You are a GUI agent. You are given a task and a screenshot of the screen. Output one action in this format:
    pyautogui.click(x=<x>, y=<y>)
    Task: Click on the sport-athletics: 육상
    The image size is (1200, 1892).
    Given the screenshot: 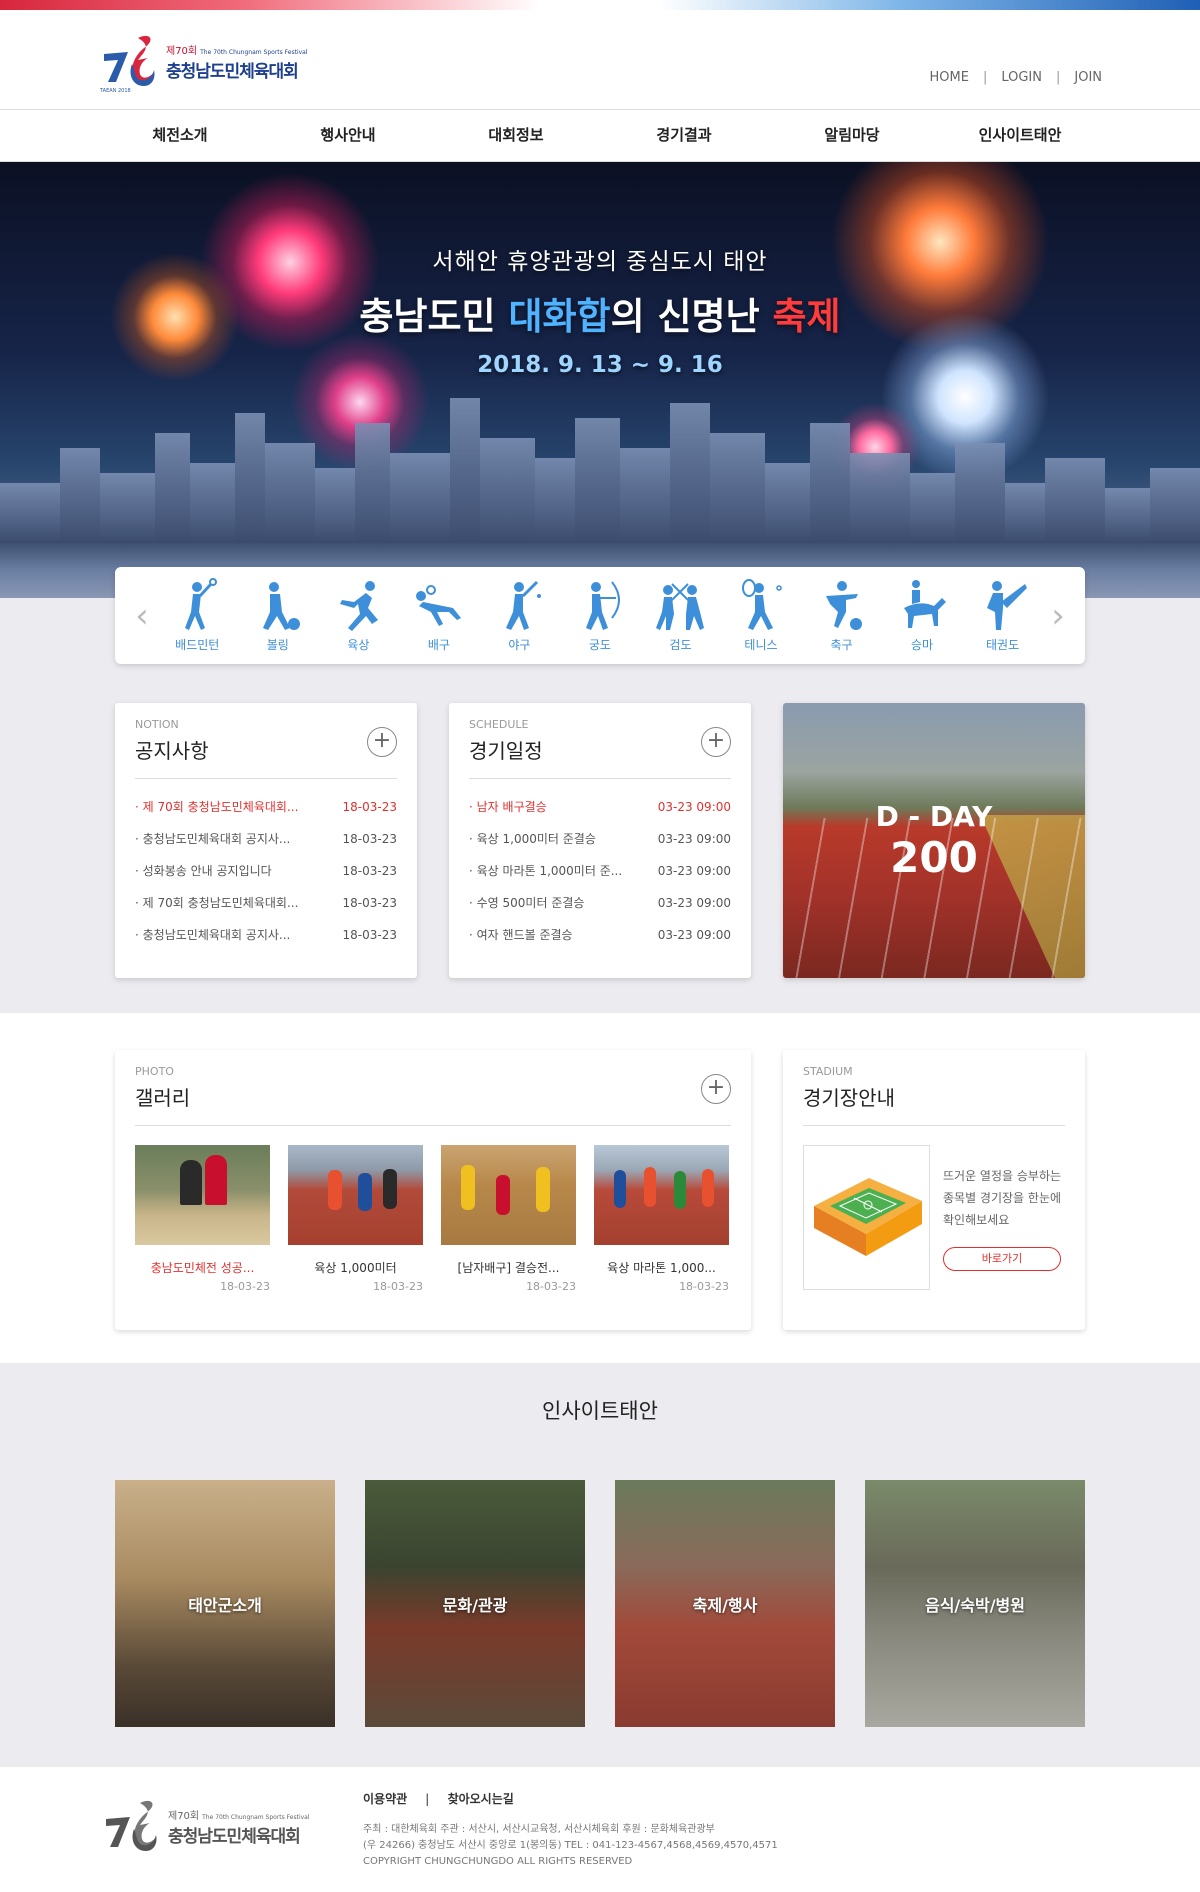 What is the action you would take?
    pyautogui.click(x=358, y=615)
    